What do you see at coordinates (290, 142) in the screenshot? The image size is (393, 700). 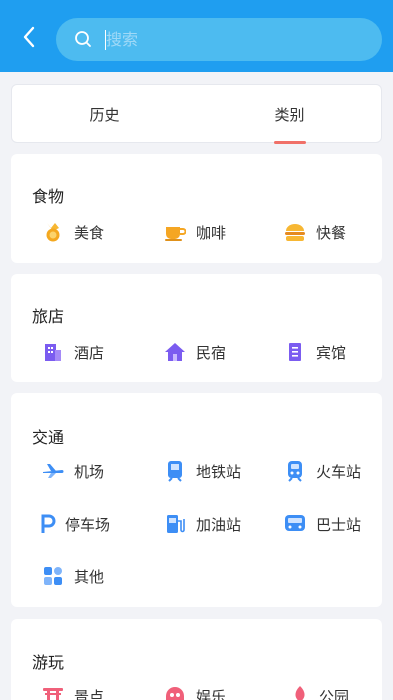 I see `active-tab-indicator` at bounding box center [290, 142].